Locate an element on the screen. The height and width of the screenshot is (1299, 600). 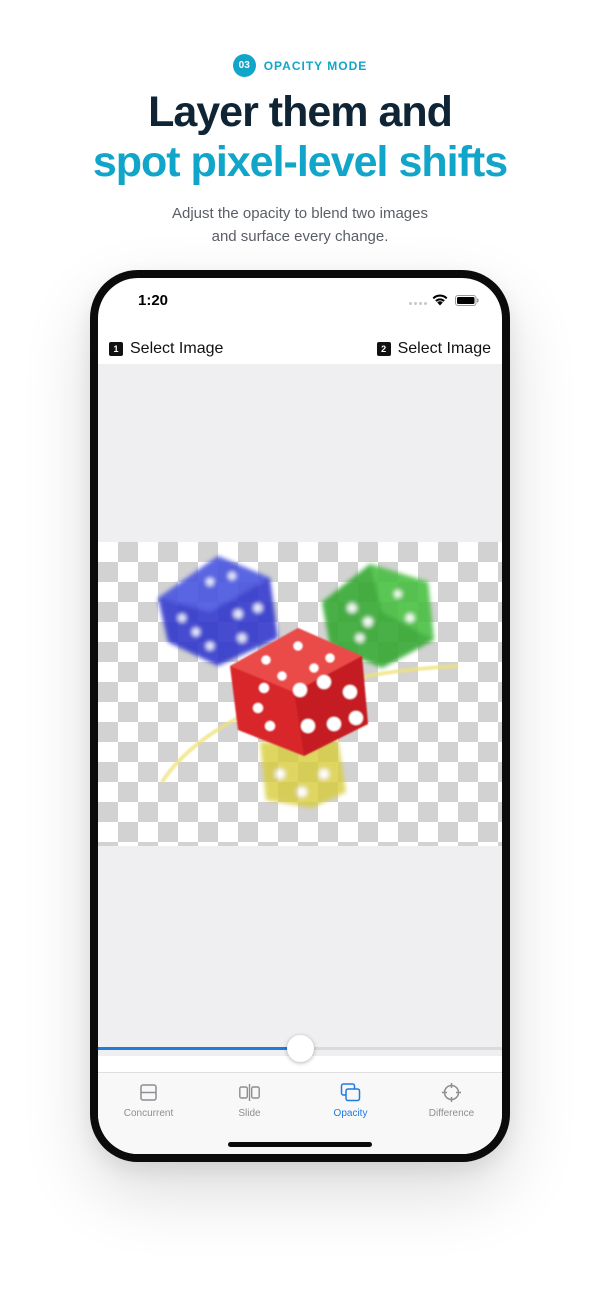
opacity-slider is located at coordinates (300, 1049).